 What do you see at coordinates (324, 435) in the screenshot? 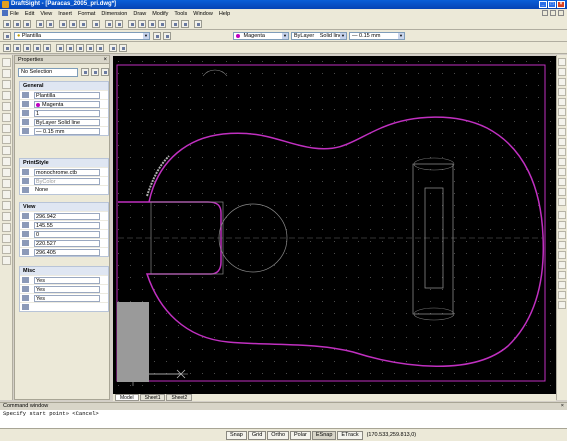
I see `esnap-toggle: ESnap` at bounding box center [324, 435].